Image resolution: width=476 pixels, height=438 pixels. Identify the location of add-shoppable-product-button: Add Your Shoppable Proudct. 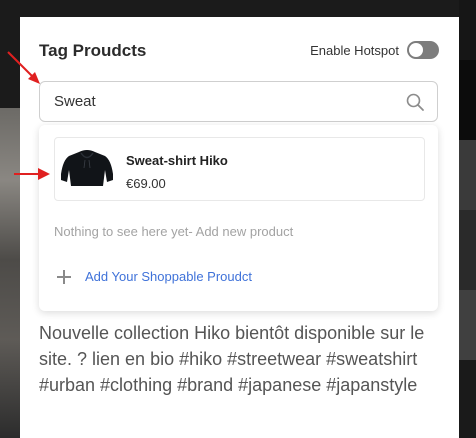
(154, 276).